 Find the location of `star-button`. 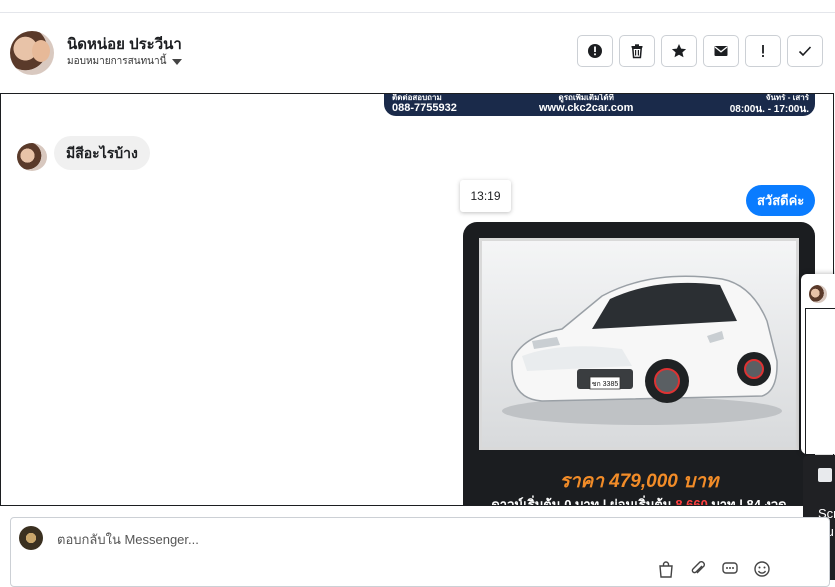

star-button is located at coordinates (679, 51).